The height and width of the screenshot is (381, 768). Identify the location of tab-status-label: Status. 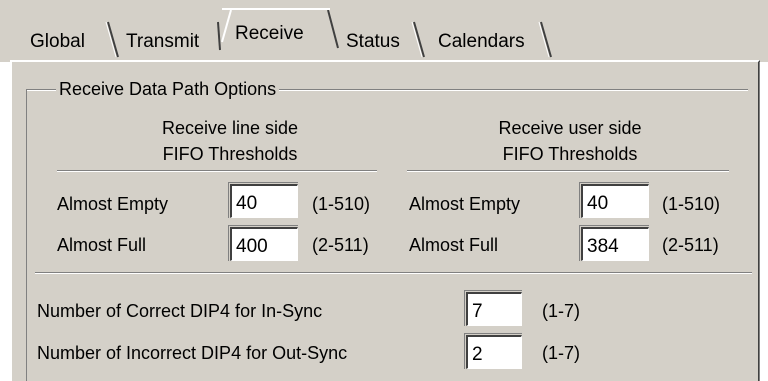
(373, 41).